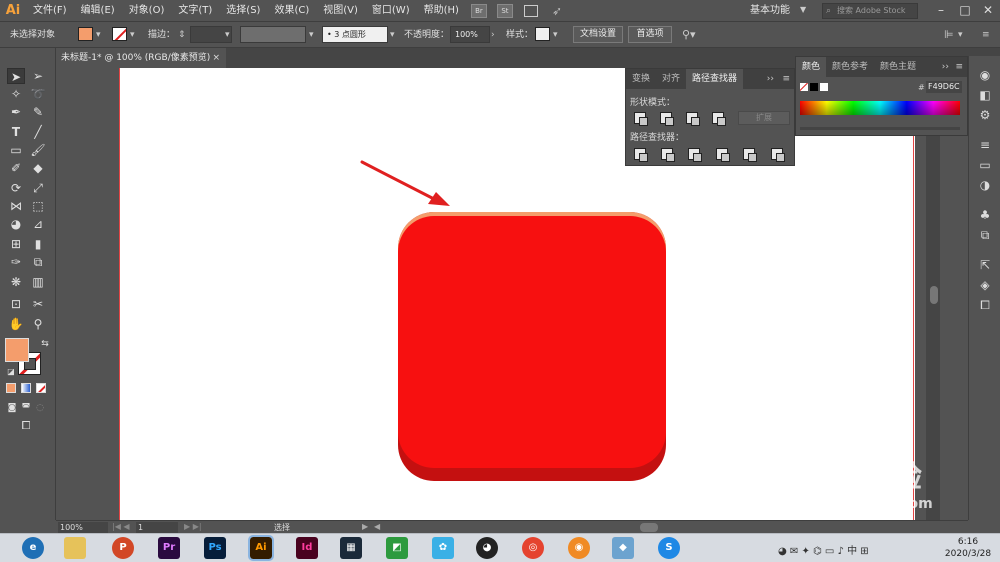  What do you see at coordinates (16, 150) in the screenshot?
I see `rectangle-tool-icon: ▭` at bounding box center [16, 150].